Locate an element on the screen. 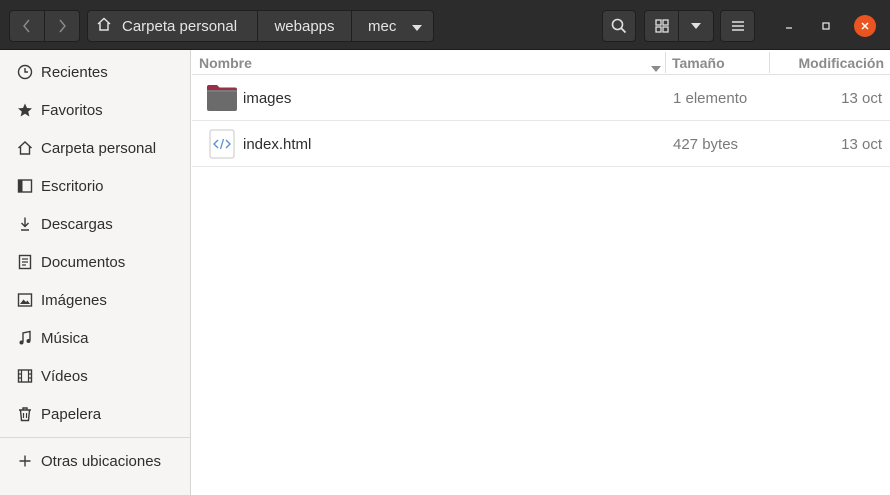 Image resolution: width=890 pixels, height=495 pixels. sidebar-item-otras-ubicaciones: Otras ubicaciones is located at coordinates (95, 461).